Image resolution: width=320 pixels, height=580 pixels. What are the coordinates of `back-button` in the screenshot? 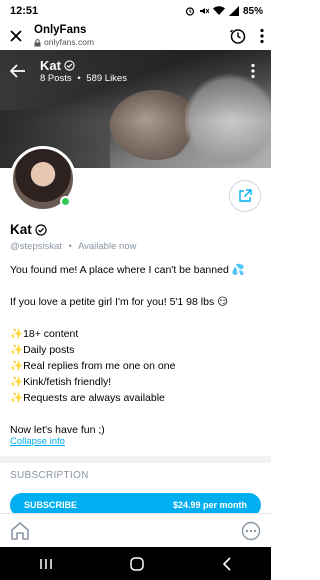 It's located at (18, 71).